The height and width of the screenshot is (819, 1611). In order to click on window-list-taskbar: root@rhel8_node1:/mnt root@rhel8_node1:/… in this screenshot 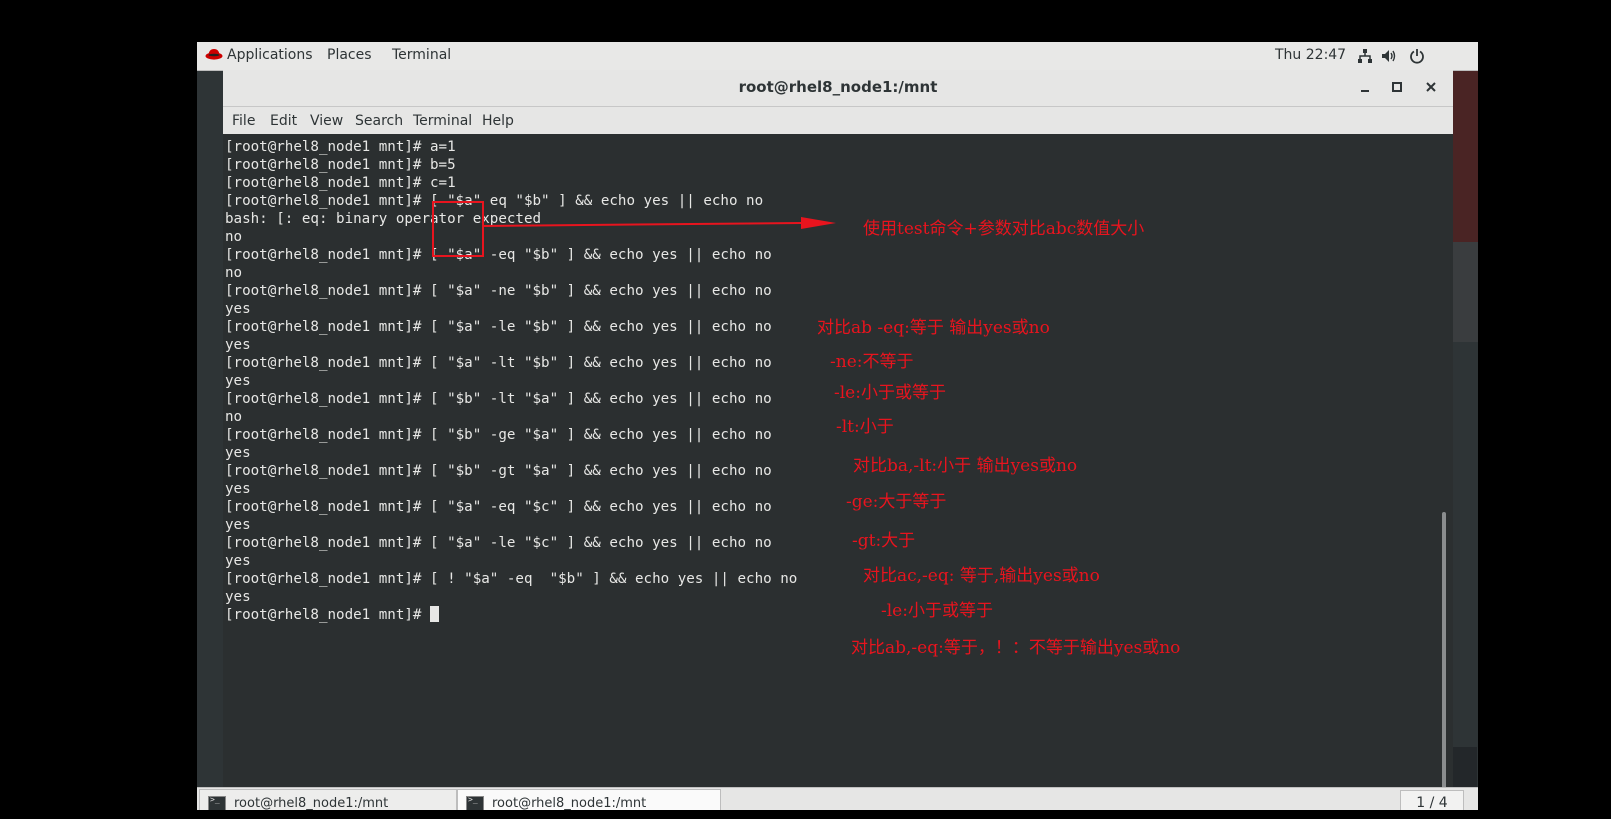, I will do `click(837, 798)`.